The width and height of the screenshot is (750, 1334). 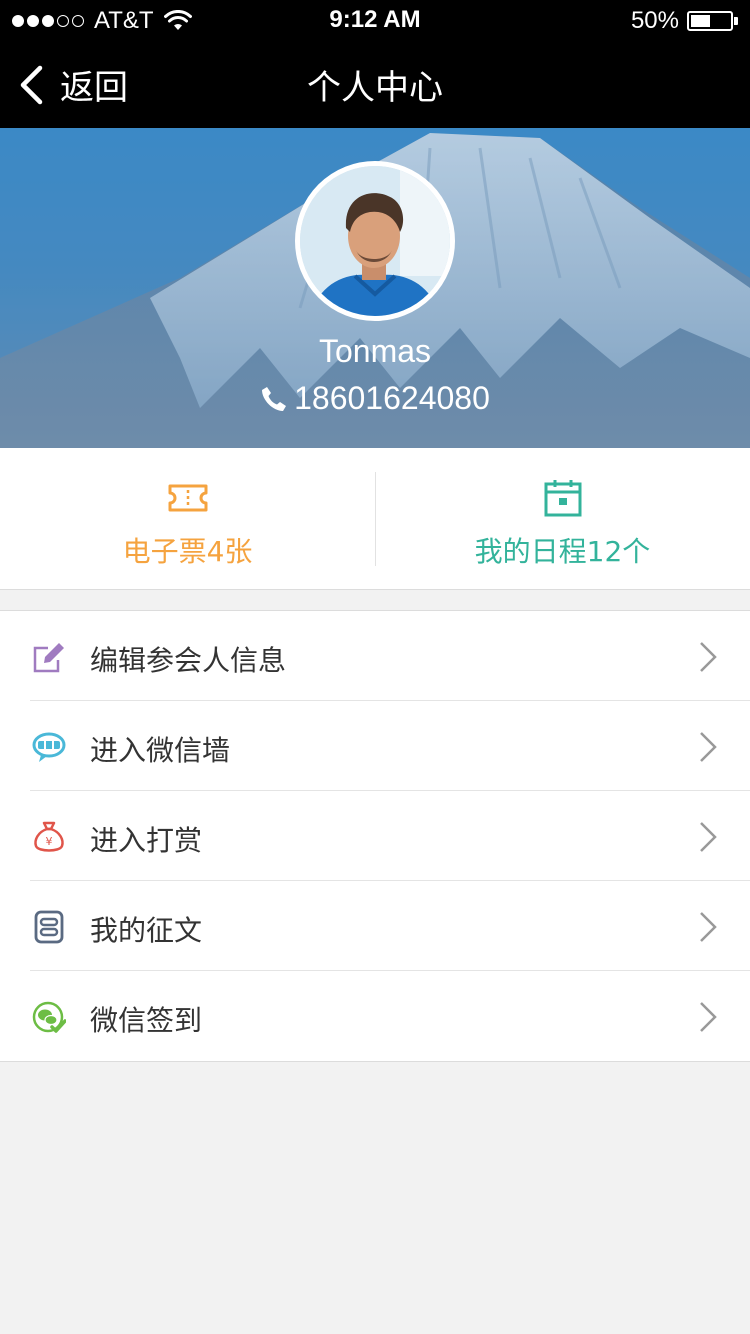 What do you see at coordinates (49, 927) in the screenshot?
I see `document-icon` at bounding box center [49, 927].